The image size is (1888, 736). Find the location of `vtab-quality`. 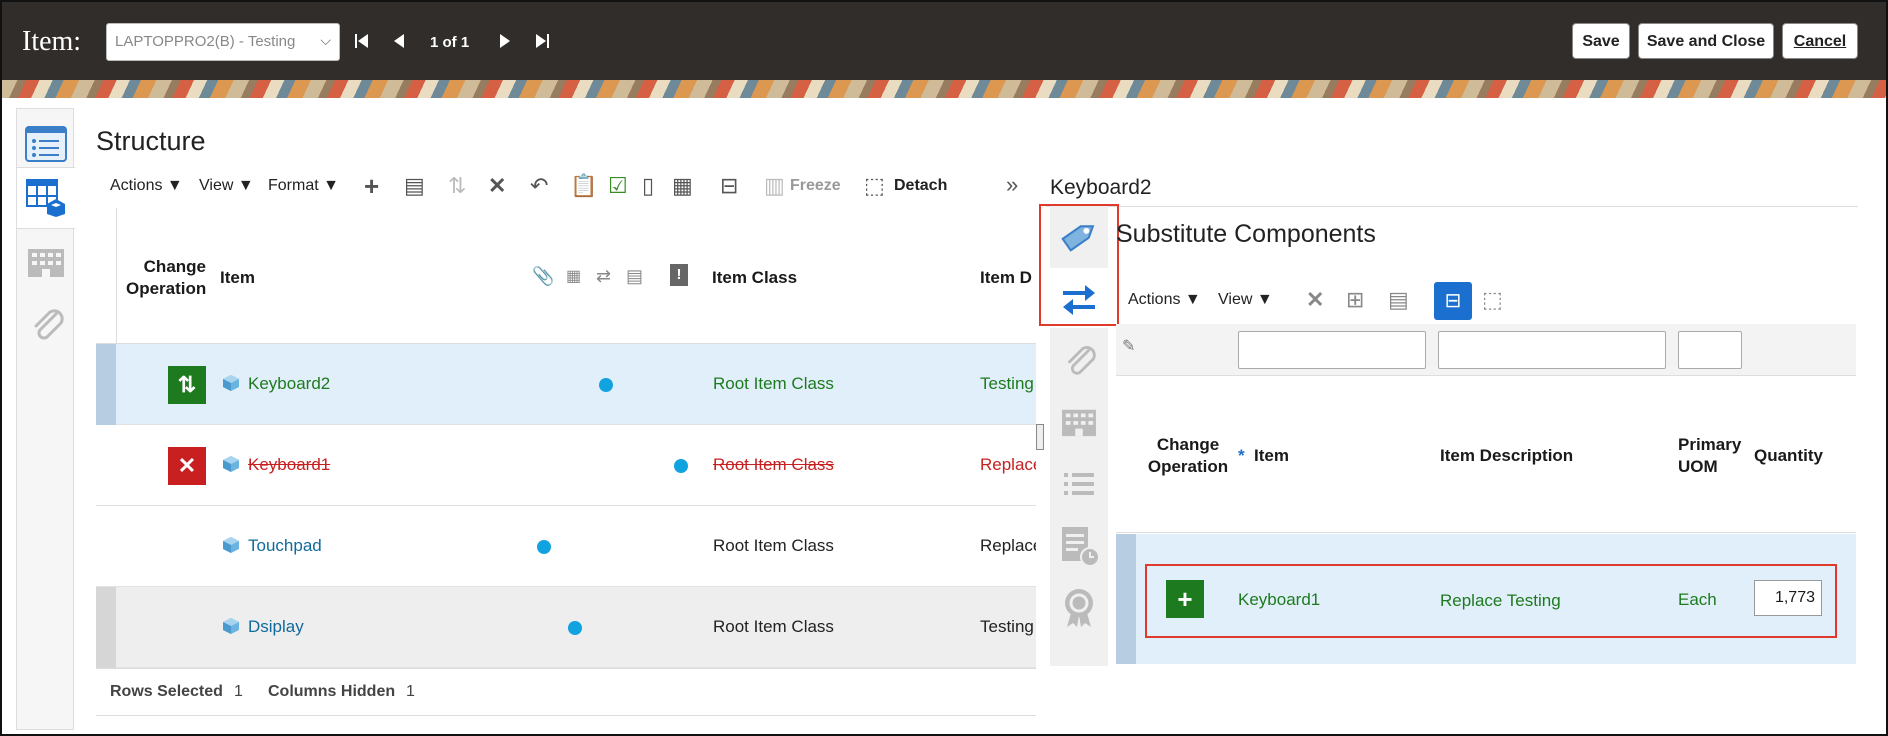

vtab-quality is located at coordinates (1079, 608).